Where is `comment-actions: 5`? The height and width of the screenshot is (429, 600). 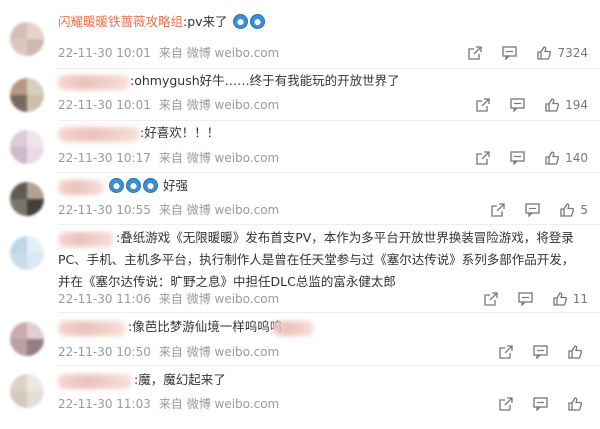 comment-actions: 5 is located at coordinates (529, 210).